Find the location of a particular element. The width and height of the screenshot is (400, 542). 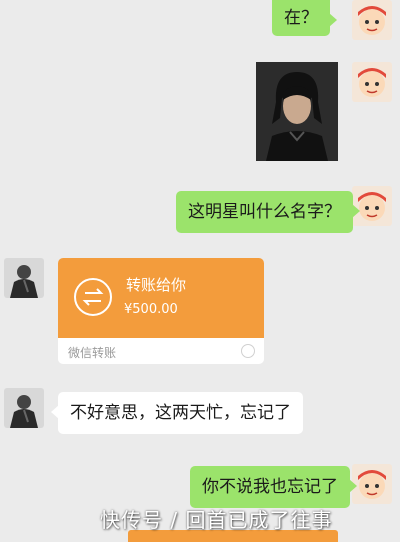

transfer-footer-label: 微信转账 is located at coordinates (92, 353).